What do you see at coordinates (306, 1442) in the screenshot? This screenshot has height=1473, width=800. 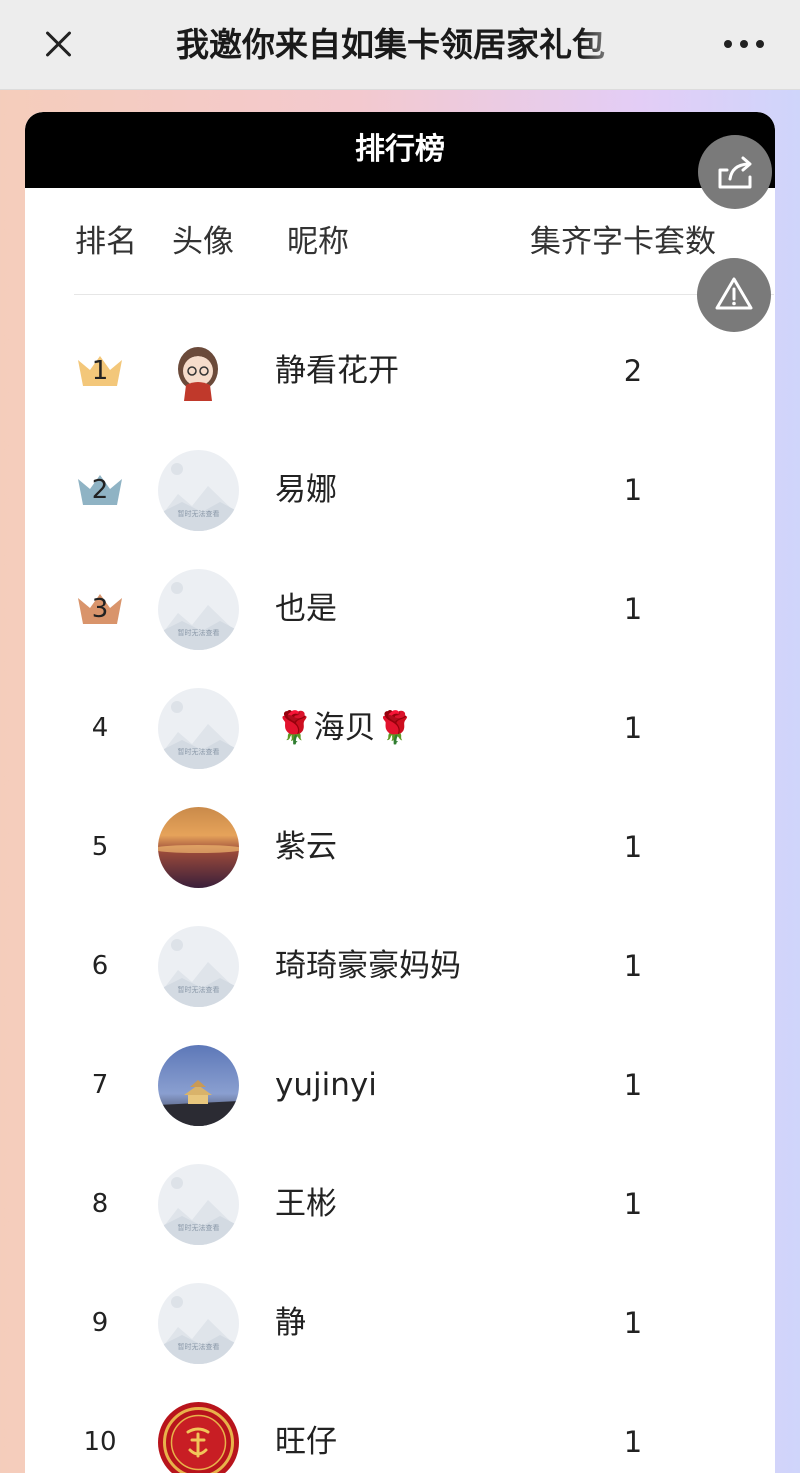 I see `nickname: 旺仔` at bounding box center [306, 1442].